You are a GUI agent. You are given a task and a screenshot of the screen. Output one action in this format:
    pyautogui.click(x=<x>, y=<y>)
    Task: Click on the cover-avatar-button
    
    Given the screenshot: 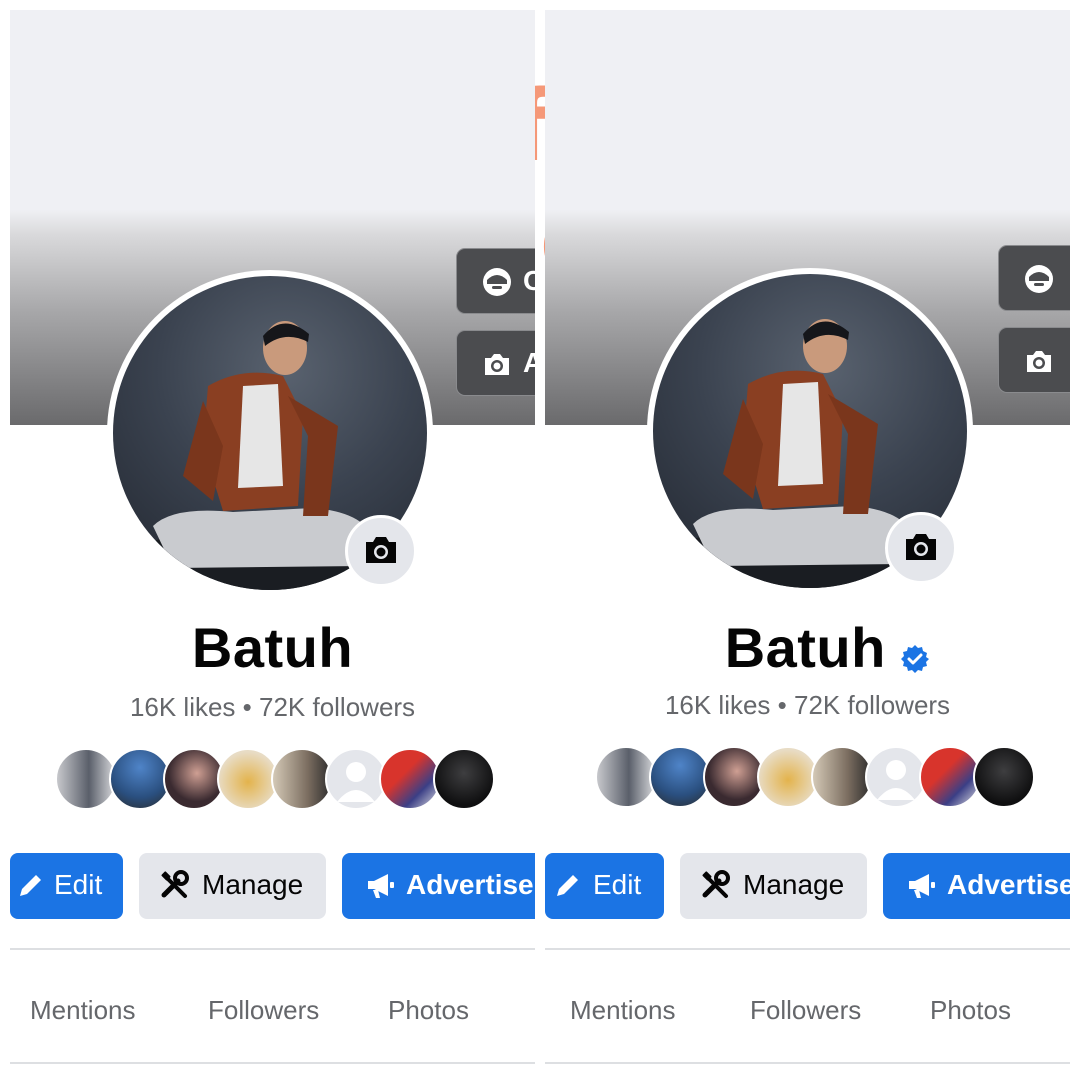 What is the action you would take?
    pyautogui.click(x=1034, y=278)
    